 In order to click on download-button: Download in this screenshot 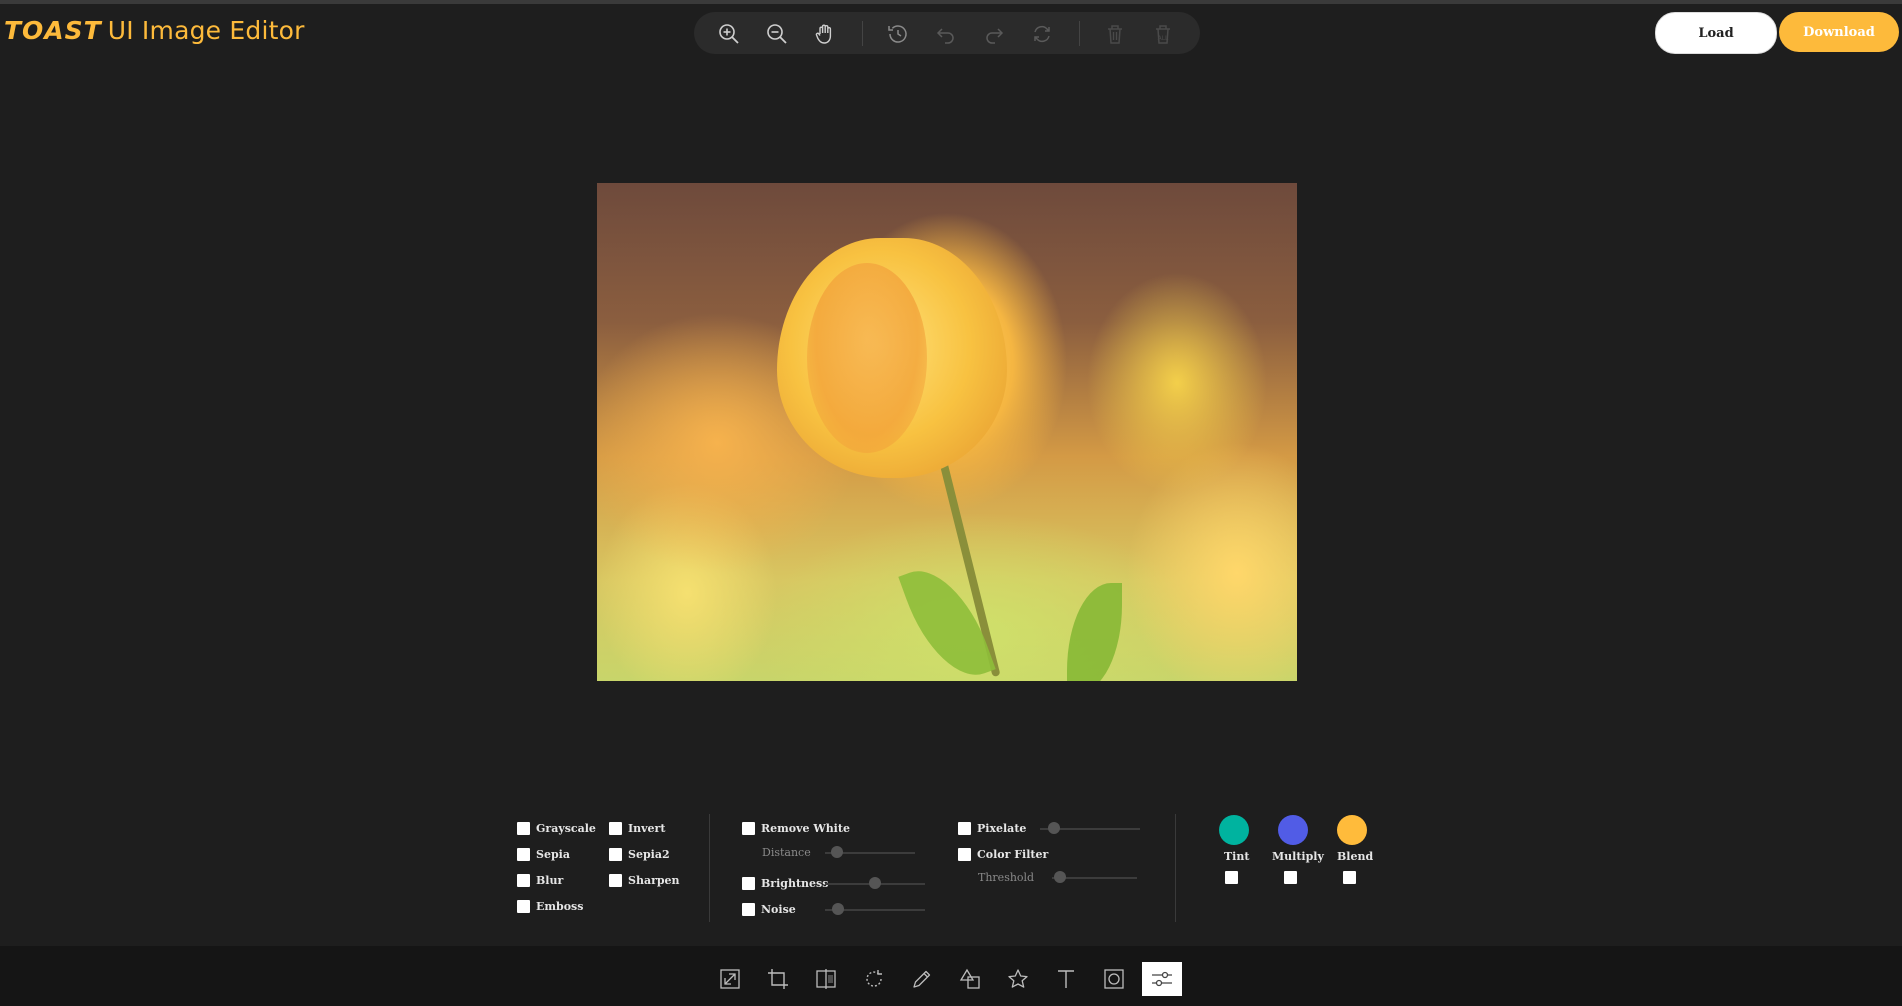, I will do `click(1839, 32)`.